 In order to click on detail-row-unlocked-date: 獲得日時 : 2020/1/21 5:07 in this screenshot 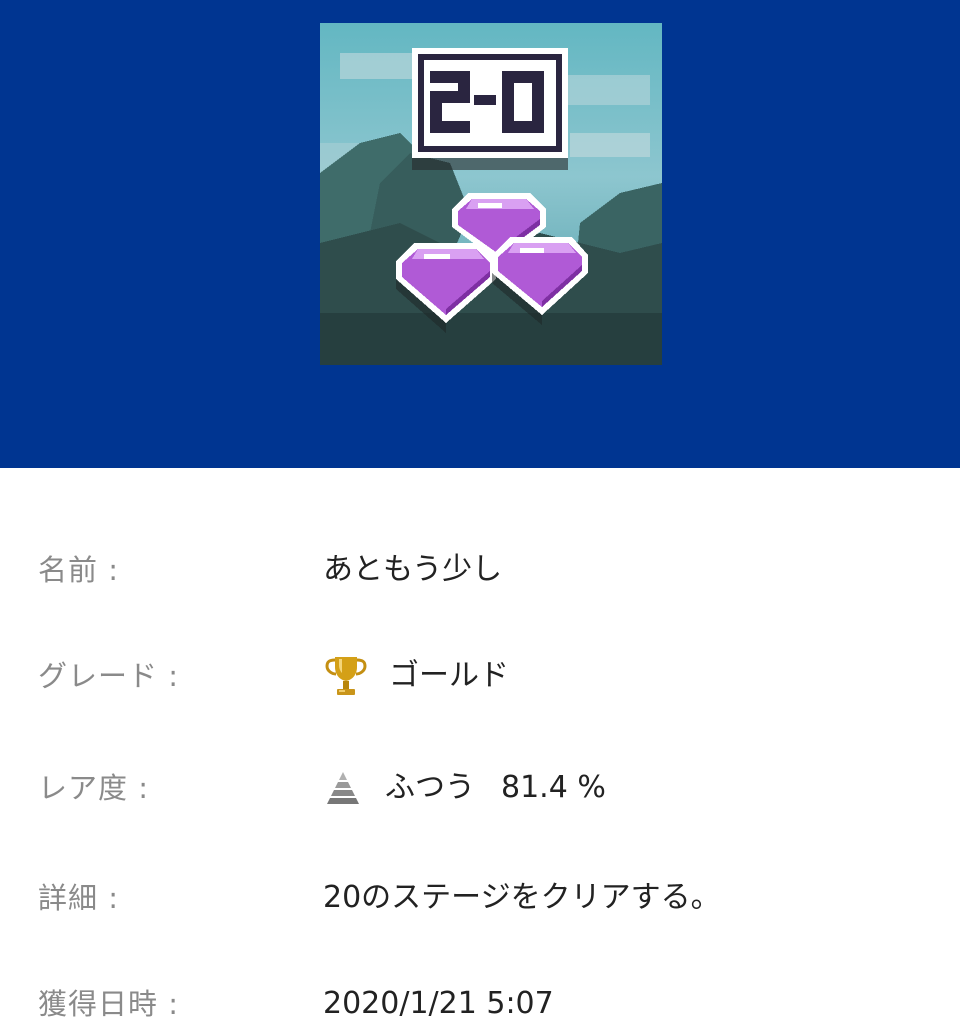, I will do `click(480, 1004)`.